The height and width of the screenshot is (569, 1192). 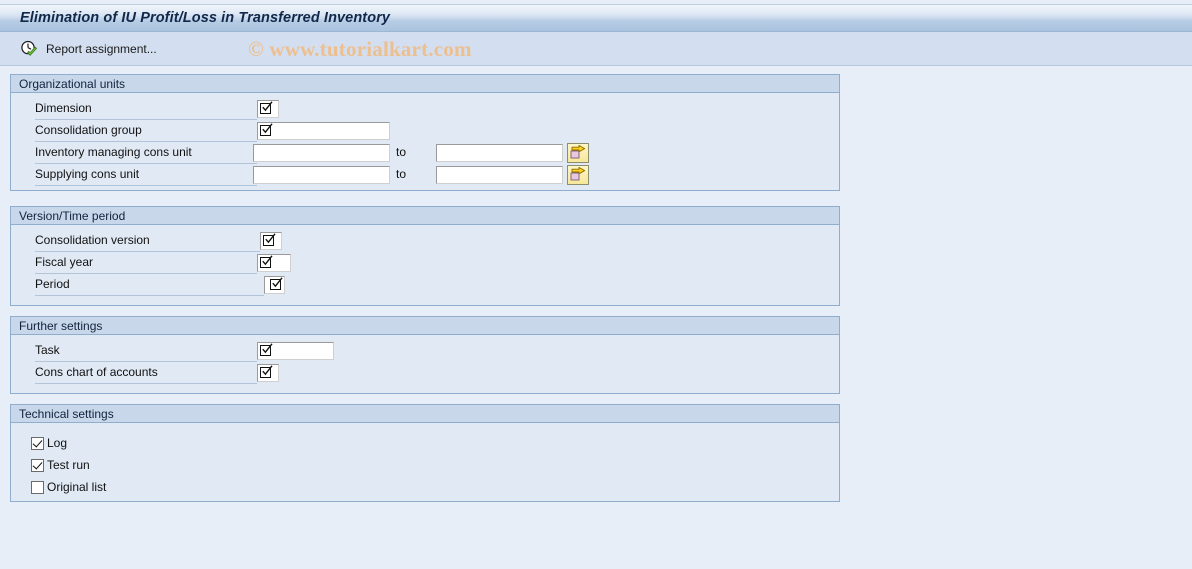 What do you see at coordinates (149, 285) in the screenshot?
I see `label-period: Period` at bounding box center [149, 285].